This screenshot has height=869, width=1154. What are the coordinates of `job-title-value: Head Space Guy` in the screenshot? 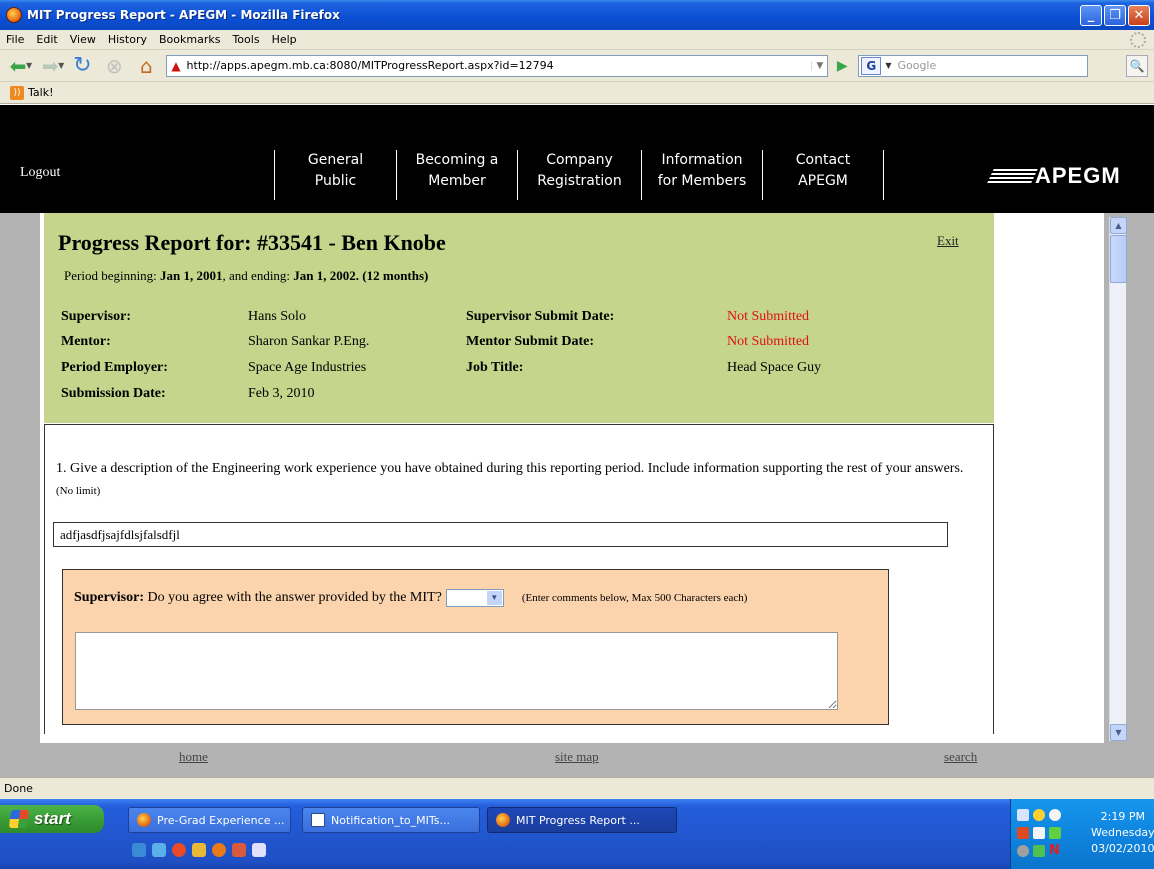 It's located at (774, 367).